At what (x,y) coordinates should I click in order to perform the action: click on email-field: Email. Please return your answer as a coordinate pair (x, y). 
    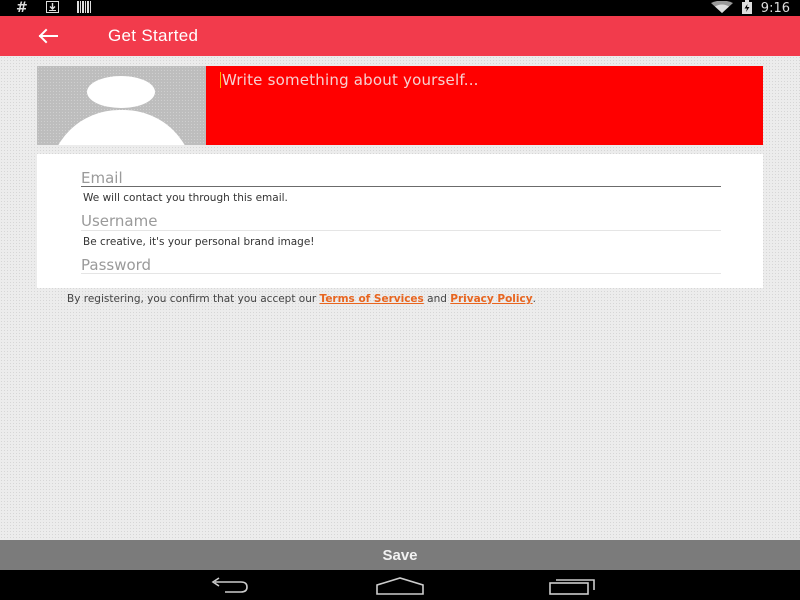
    Looking at the image, I should click on (102, 178).